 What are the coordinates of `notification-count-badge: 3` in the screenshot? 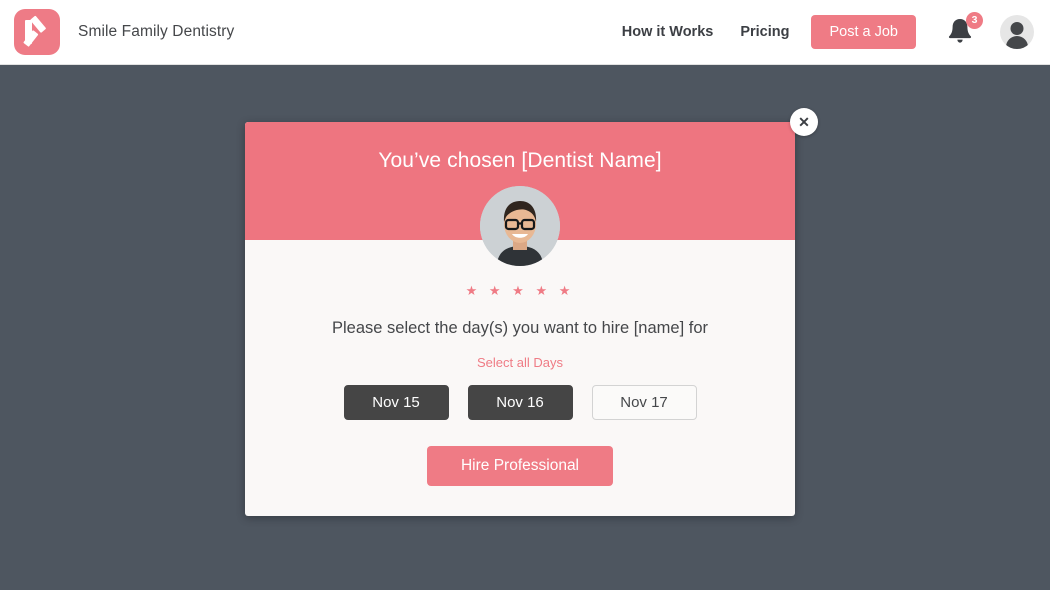 It's located at (974, 20).